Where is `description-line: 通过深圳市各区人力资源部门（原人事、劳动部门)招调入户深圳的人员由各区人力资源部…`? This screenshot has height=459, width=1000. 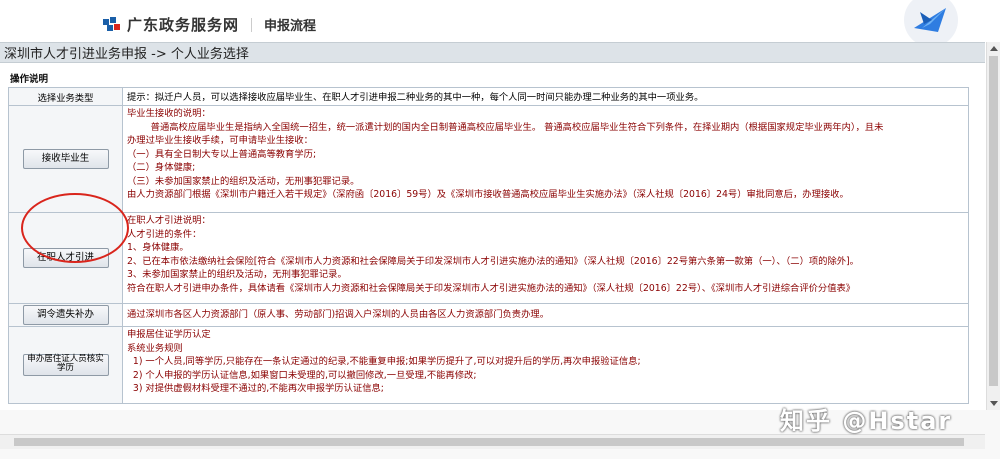 description-line: 通过深圳市各区人力资源部门（原人事、劳动部门)招调入户深圳的人员由各区人力资源部… is located at coordinates (338, 315).